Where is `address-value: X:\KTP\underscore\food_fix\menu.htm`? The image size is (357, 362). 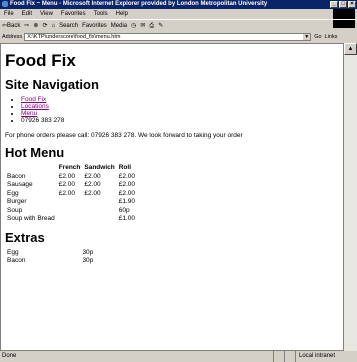
address-value: X:\KTP\underscore\food_fix\menu.htm is located at coordinates (74, 37).